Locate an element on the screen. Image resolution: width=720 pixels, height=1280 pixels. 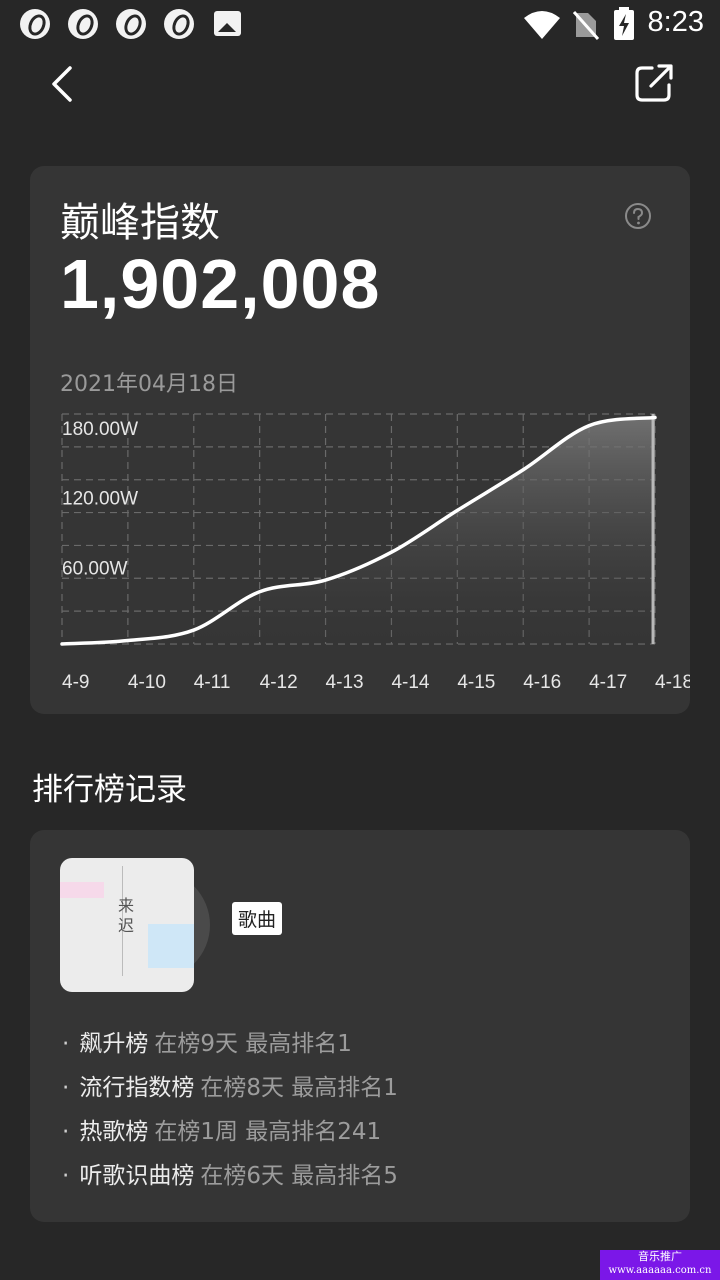
watermark: 音乐推广 www.aaaaaa.com.cn is located at coordinates (660, 1265).